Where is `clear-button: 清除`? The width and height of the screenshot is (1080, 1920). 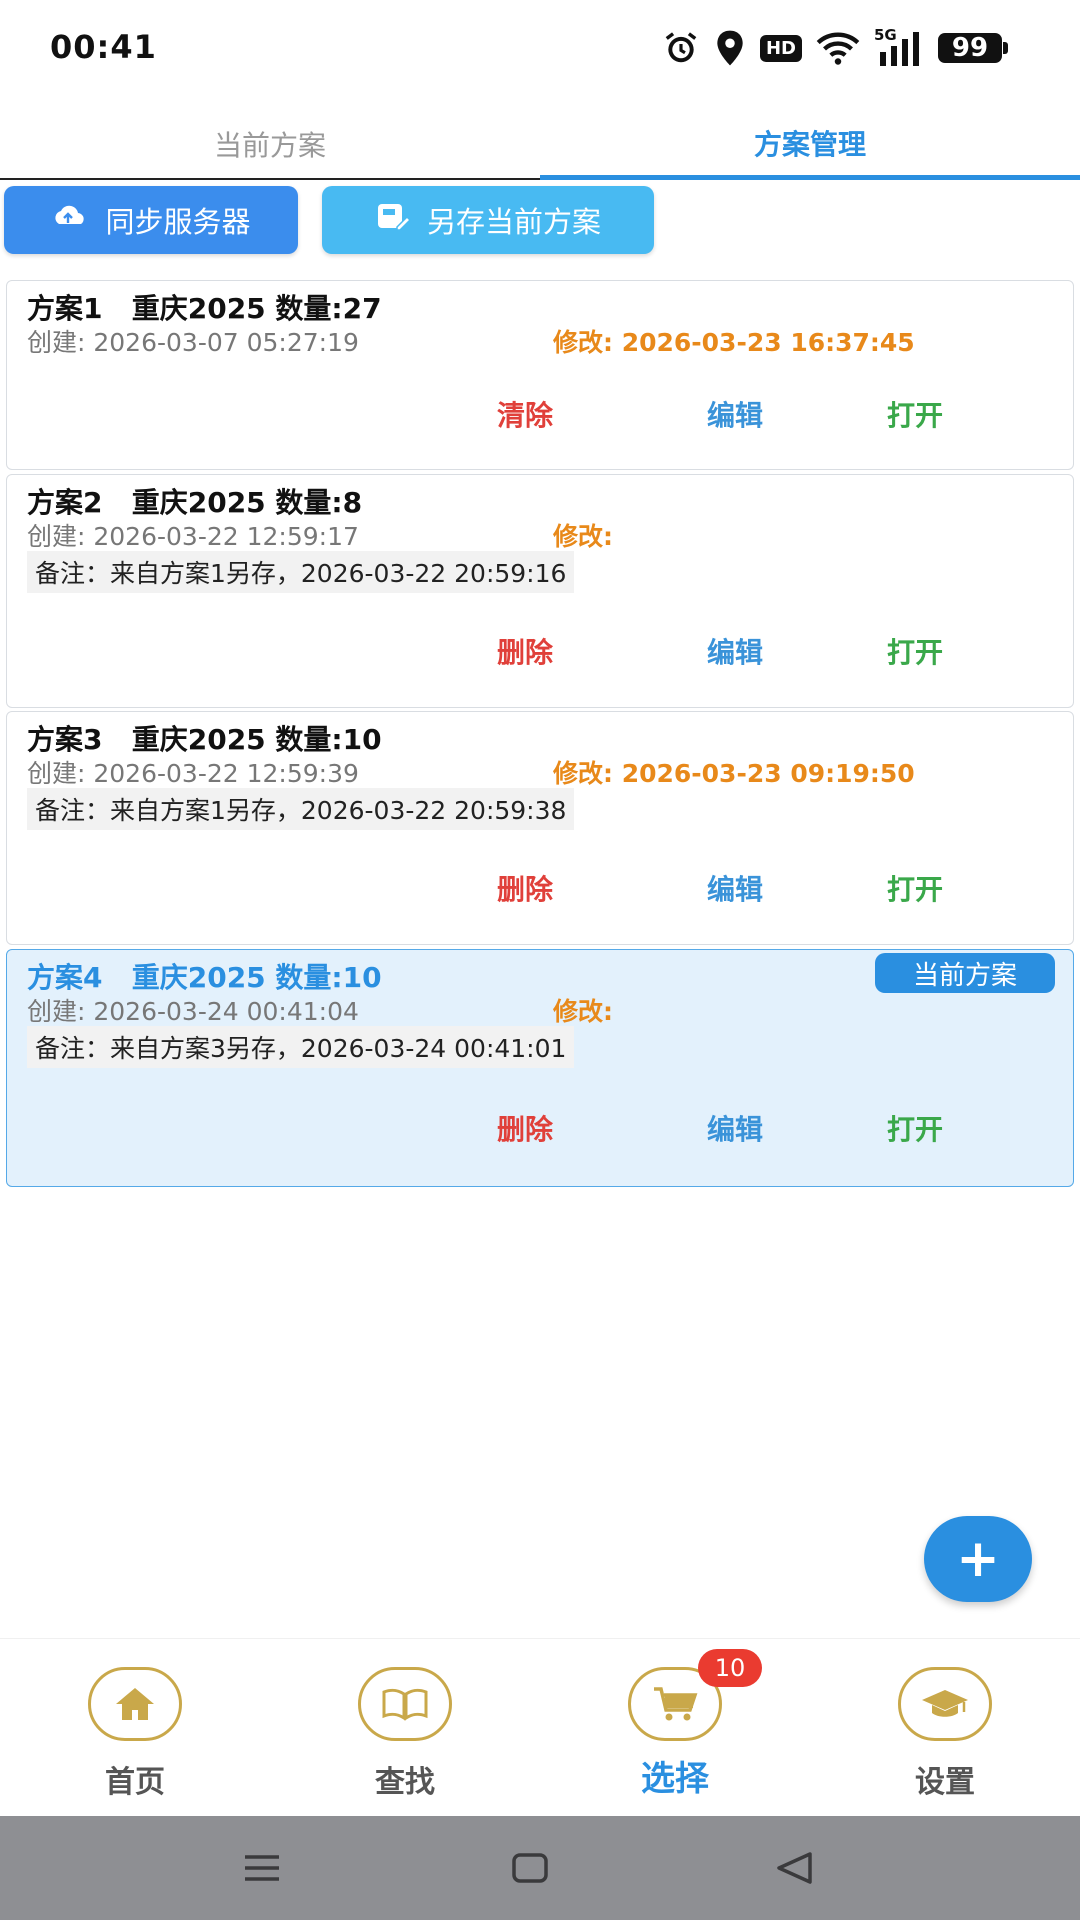
clear-button: 清除 is located at coordinates (525, 414).